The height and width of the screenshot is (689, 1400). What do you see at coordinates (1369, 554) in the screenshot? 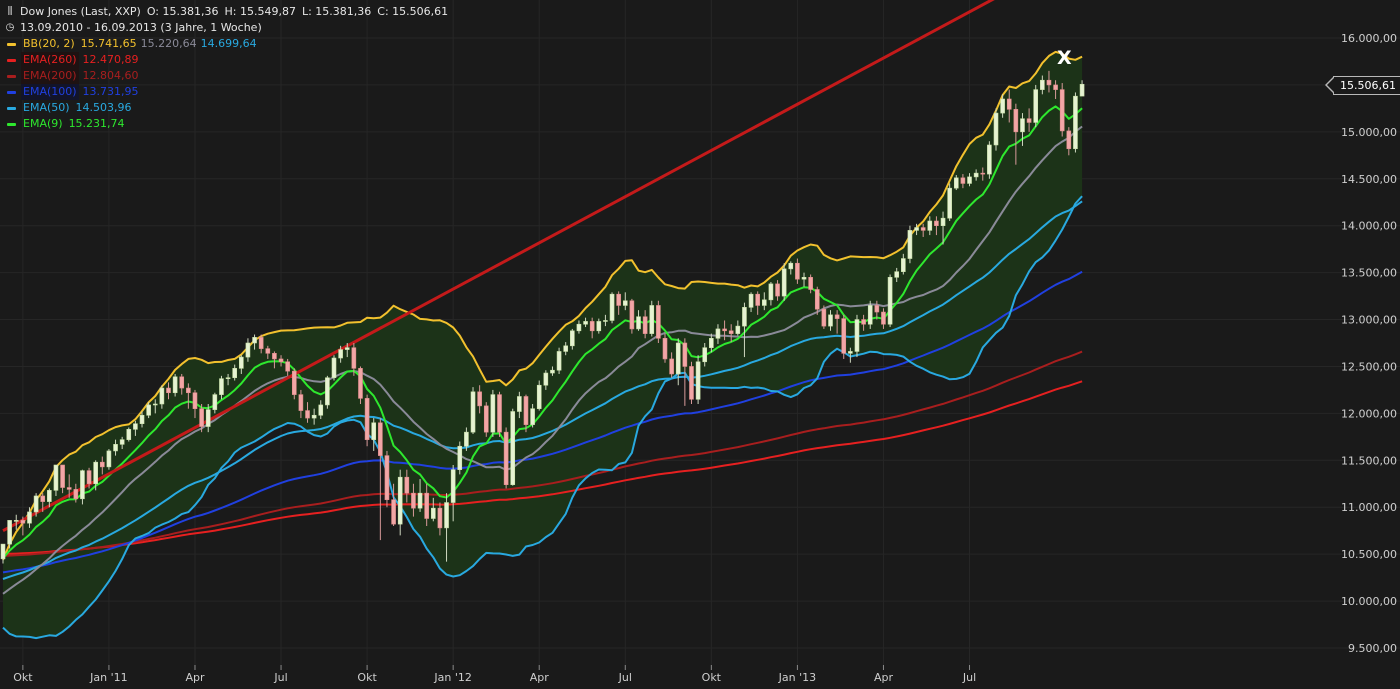
I see `y-tick-label: 10.500,00` at bounding box center [1369, 554].